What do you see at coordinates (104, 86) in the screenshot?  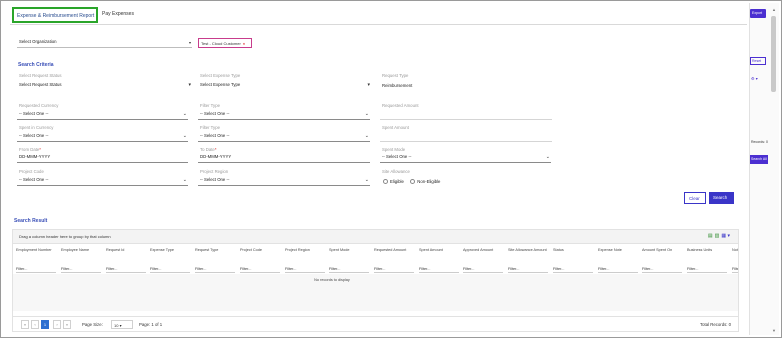 I see `request-status-select: Select Request Status ▾` at bounding box center [104, 86].